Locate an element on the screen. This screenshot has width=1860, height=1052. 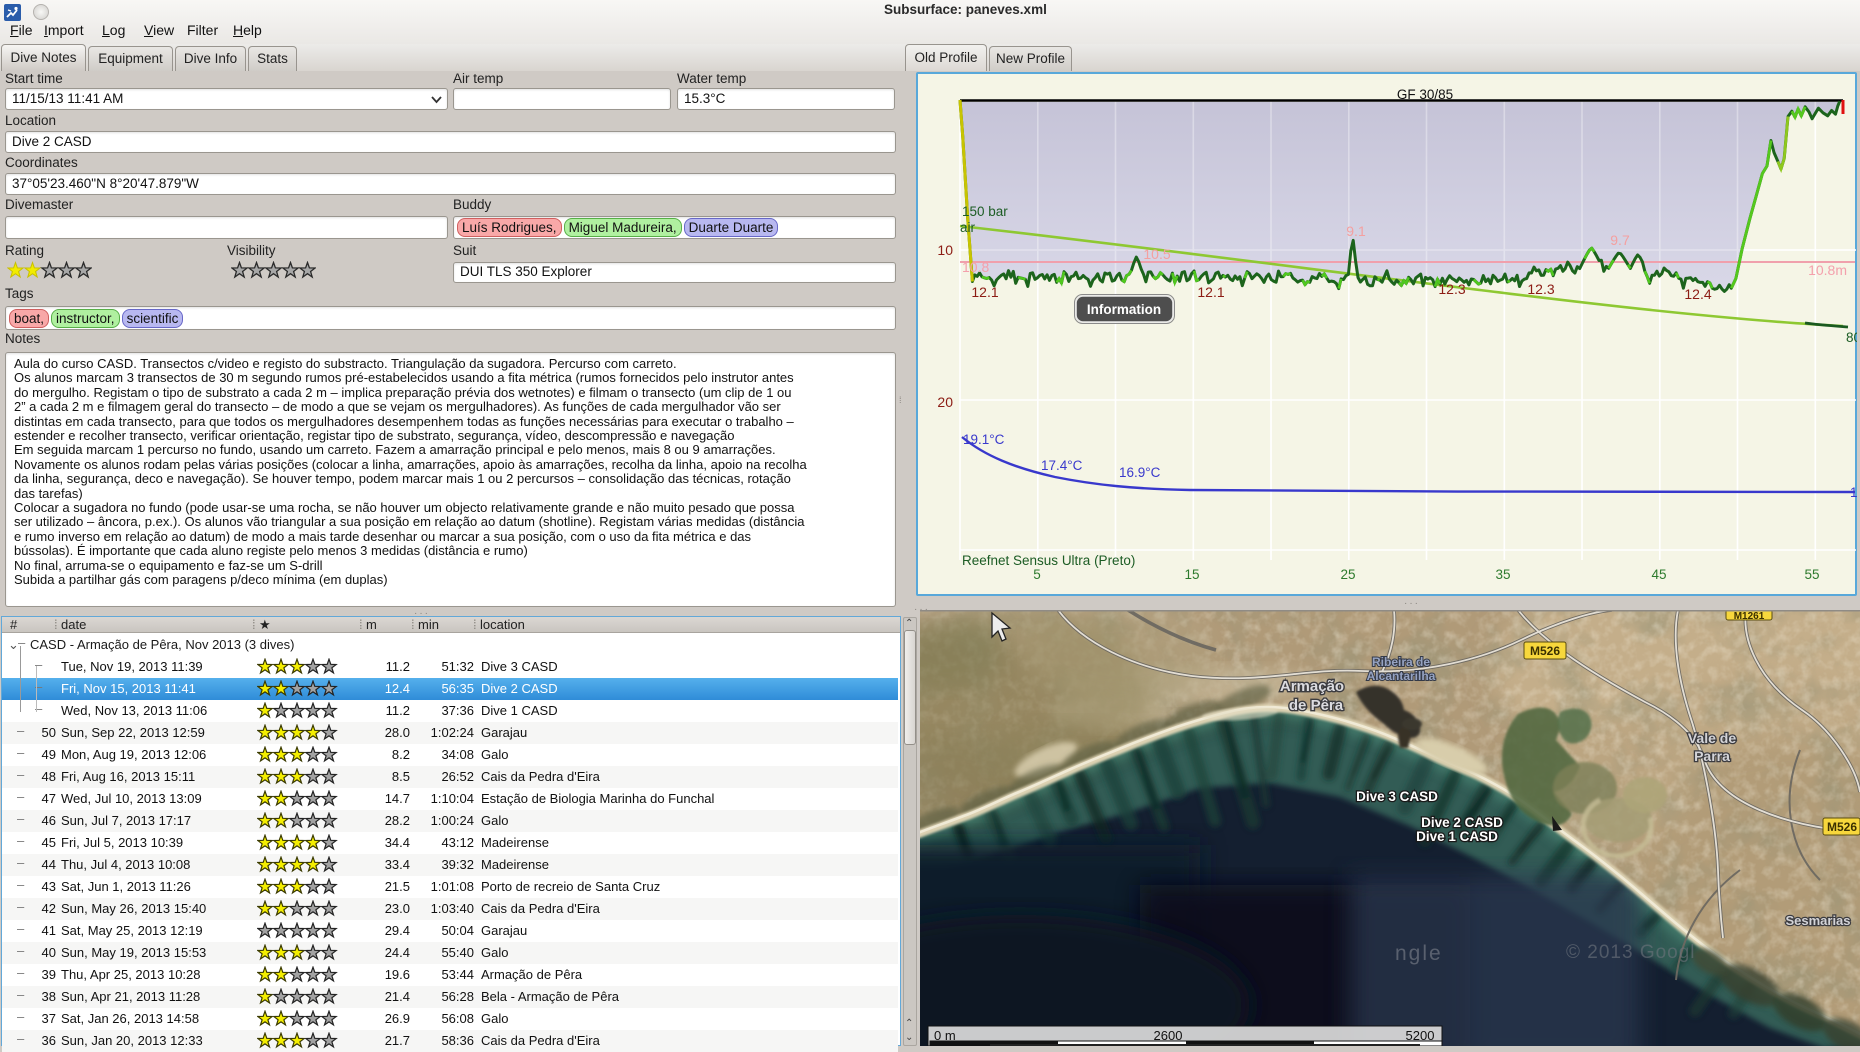
svg-text: Dive 2 CASD is located at coordinates (1462, 822).